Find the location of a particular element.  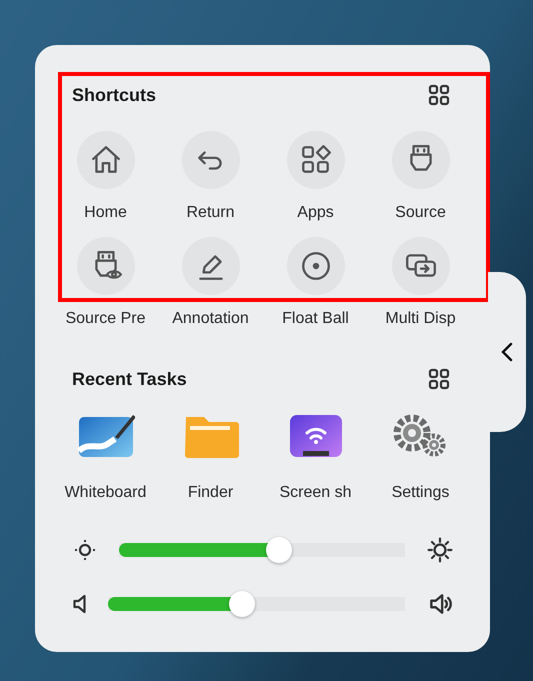

volume-high-icon is located at coordinates (440, 604).